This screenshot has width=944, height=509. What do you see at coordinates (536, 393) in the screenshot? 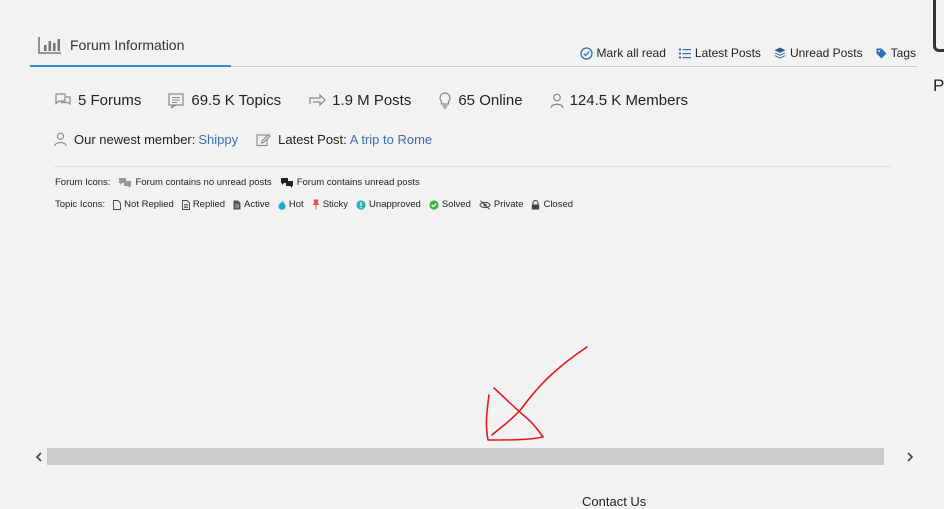
I see `annotation-arrow` at bounding box center [536, 393].